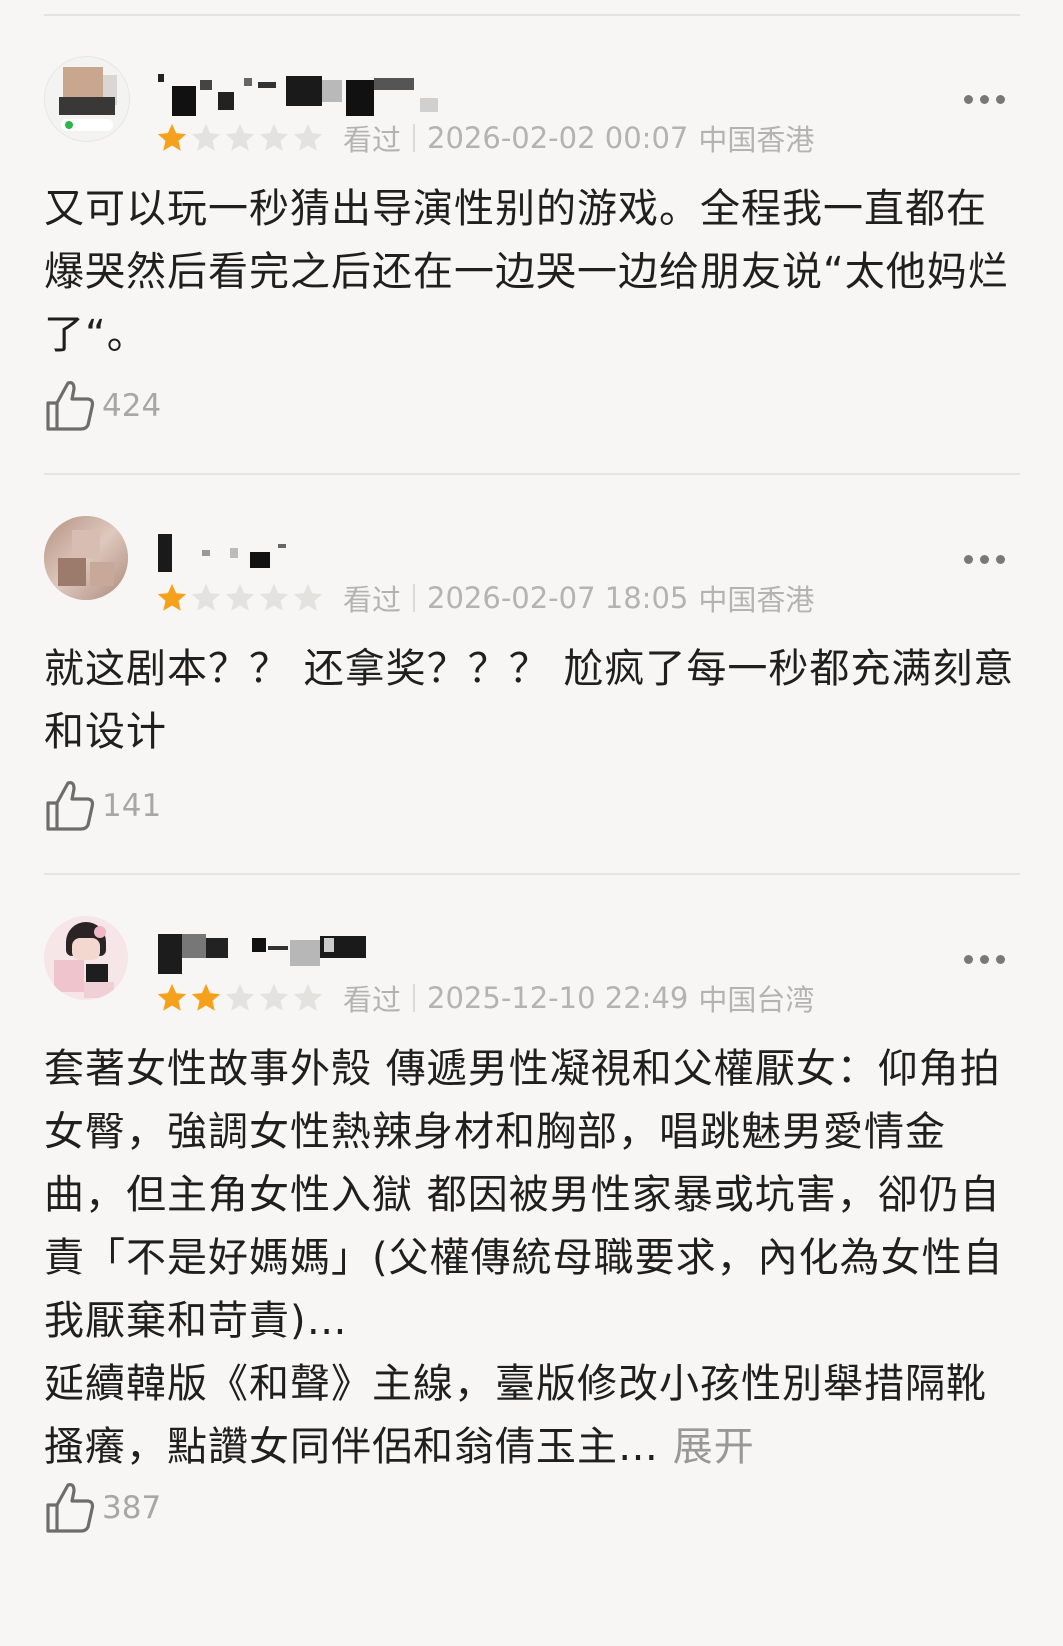 The height and width of the screenshot is (1646, 1063). Describe the element at coordinates (756, 1000) in the screenshot. I see `review-location: 中国台湾` at that location.